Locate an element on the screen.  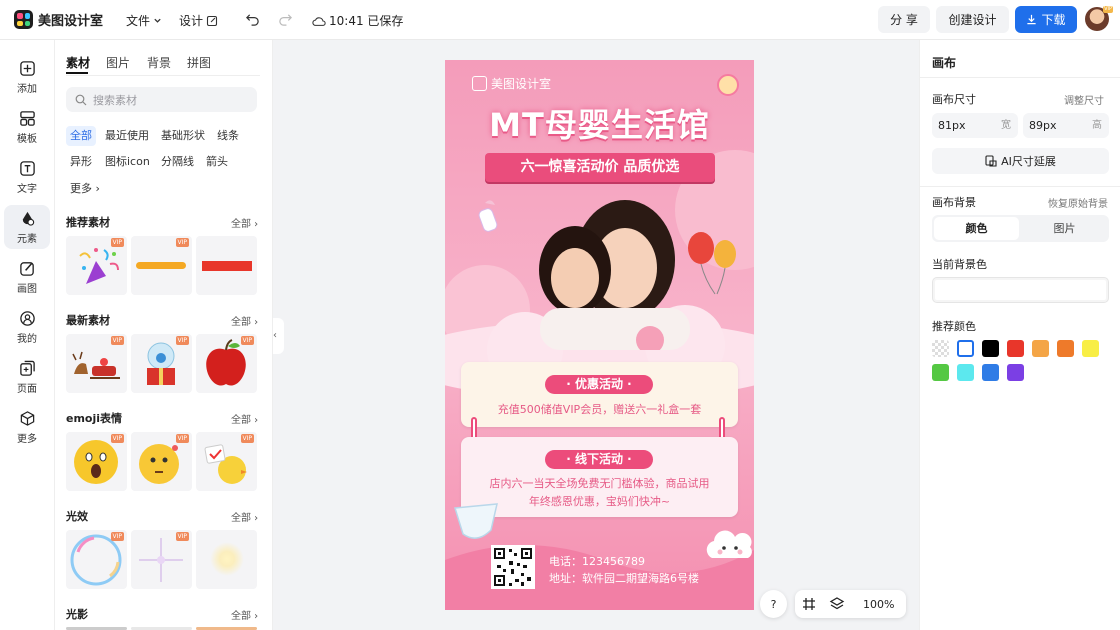
see-all-recommended: 全部 › is located at coordinates (244, 222).